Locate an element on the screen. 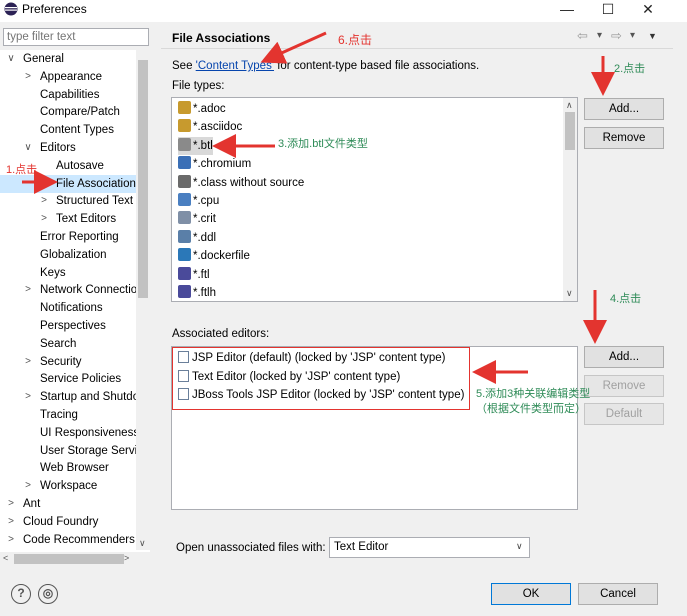  annotation-step-4: 4.点击 is located at coordinates (626, 299).